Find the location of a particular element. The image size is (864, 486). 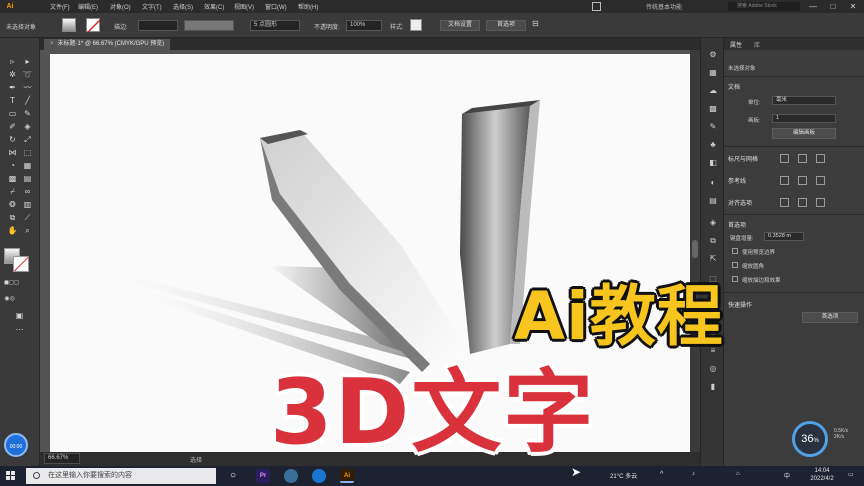

snap-to-pixel-icon is located at coordinates (820, 202).